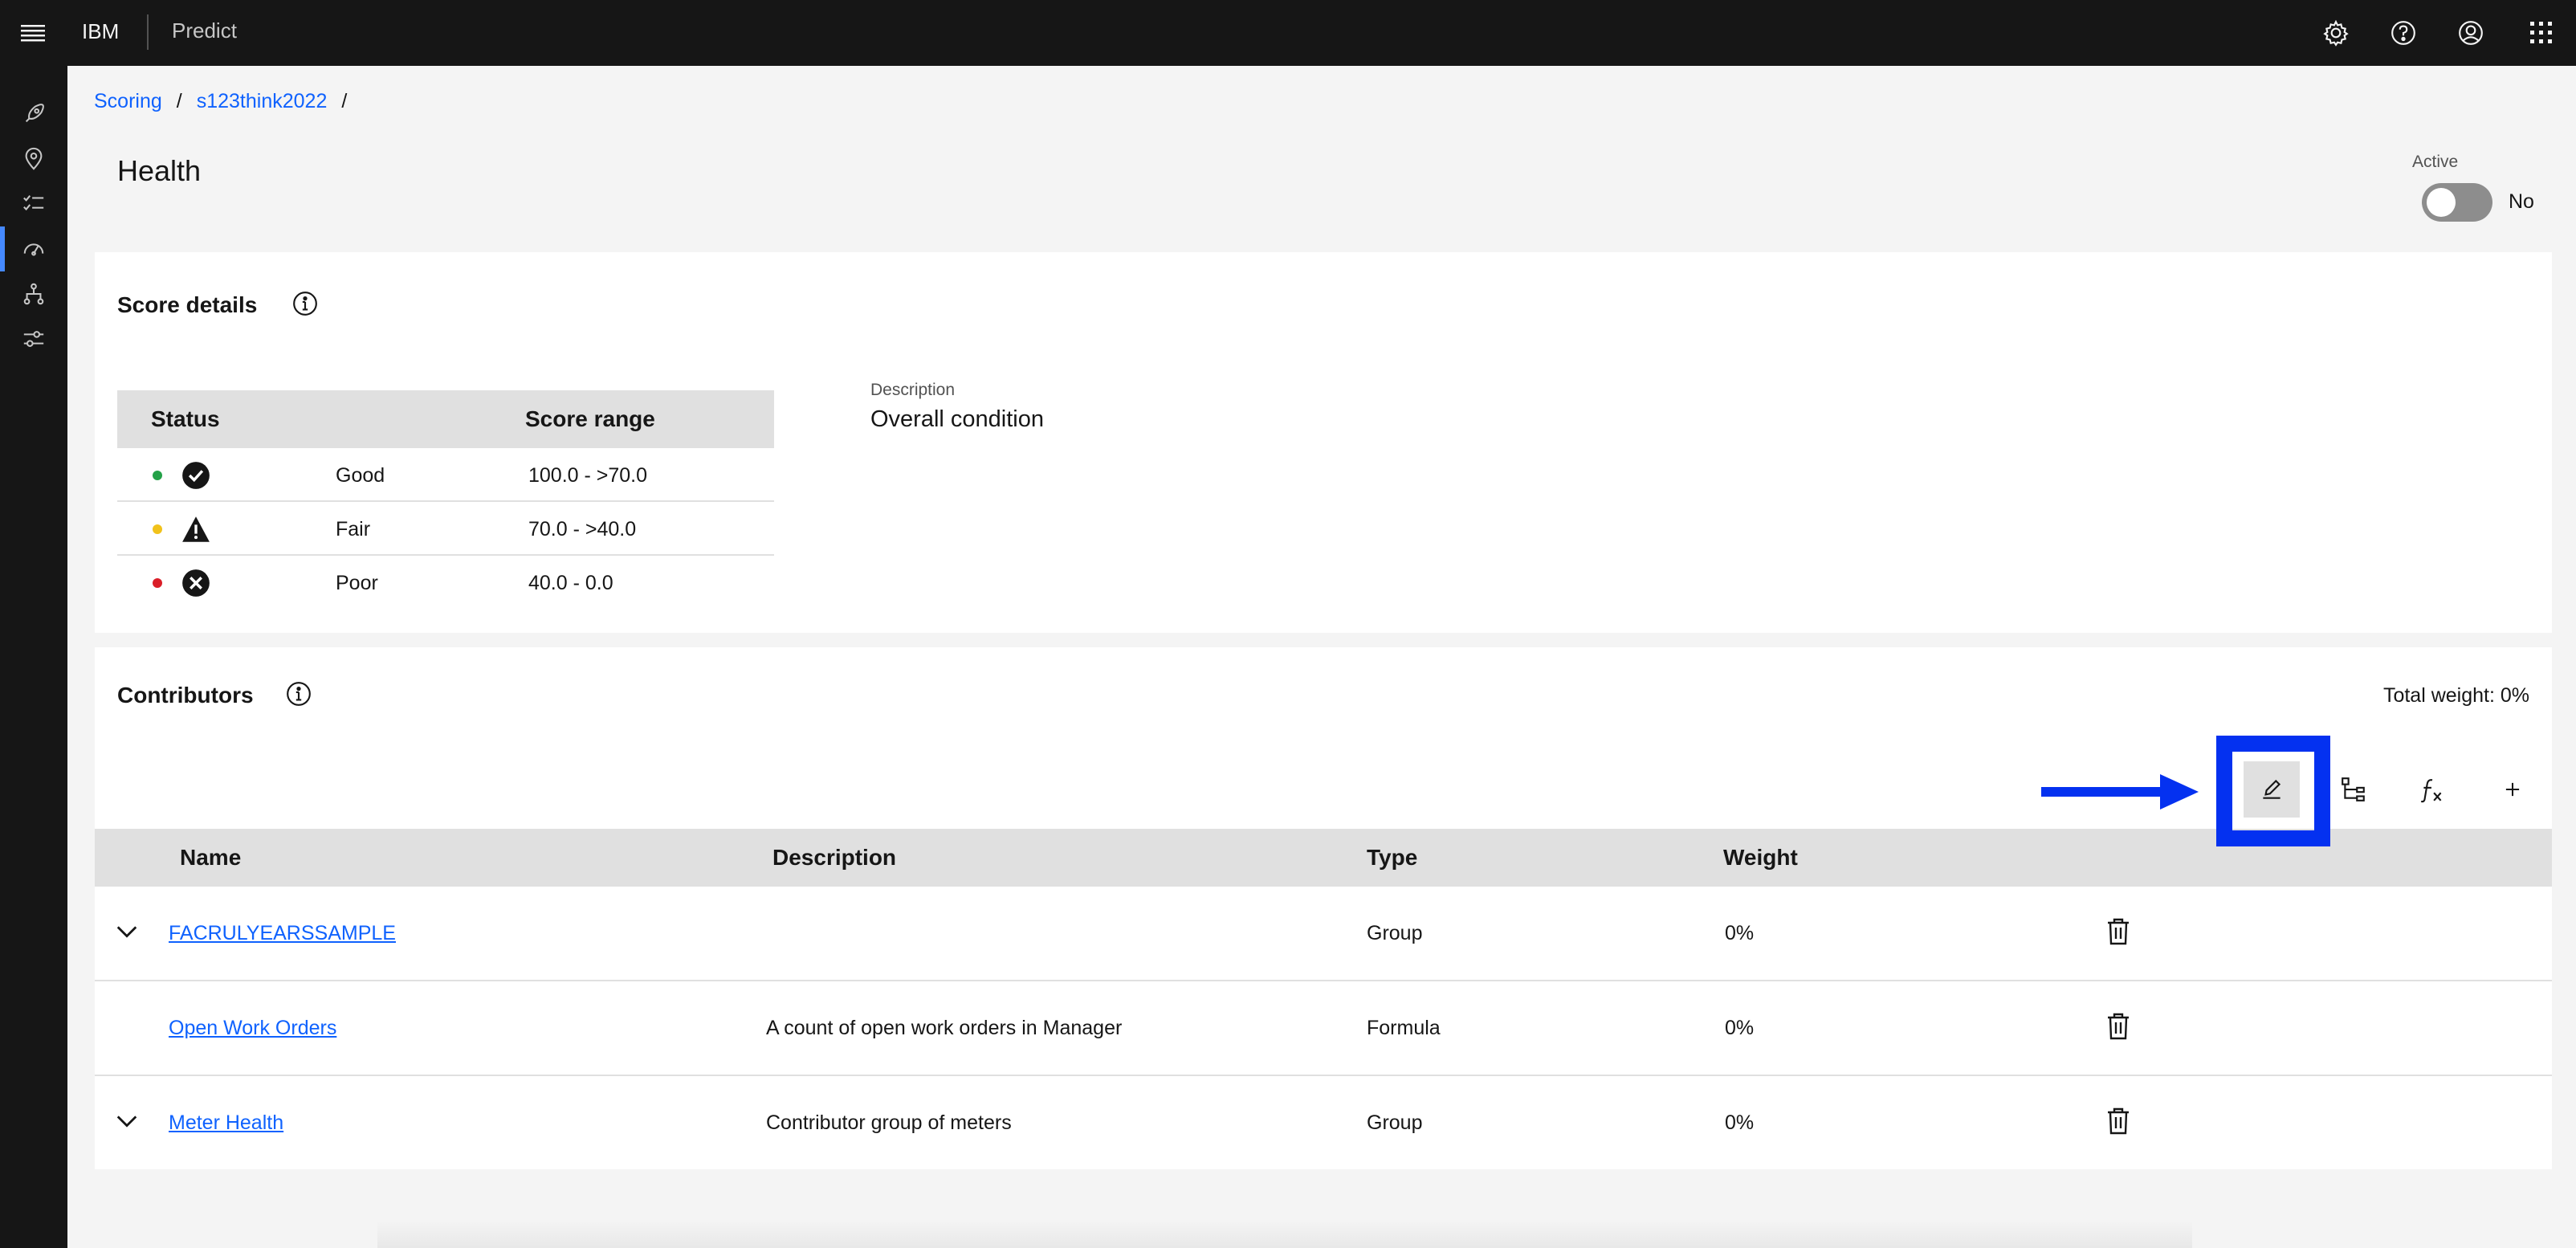  Describe the element at coordinates (2512, 789) in the screenshot. I see `add-icon` at that location.